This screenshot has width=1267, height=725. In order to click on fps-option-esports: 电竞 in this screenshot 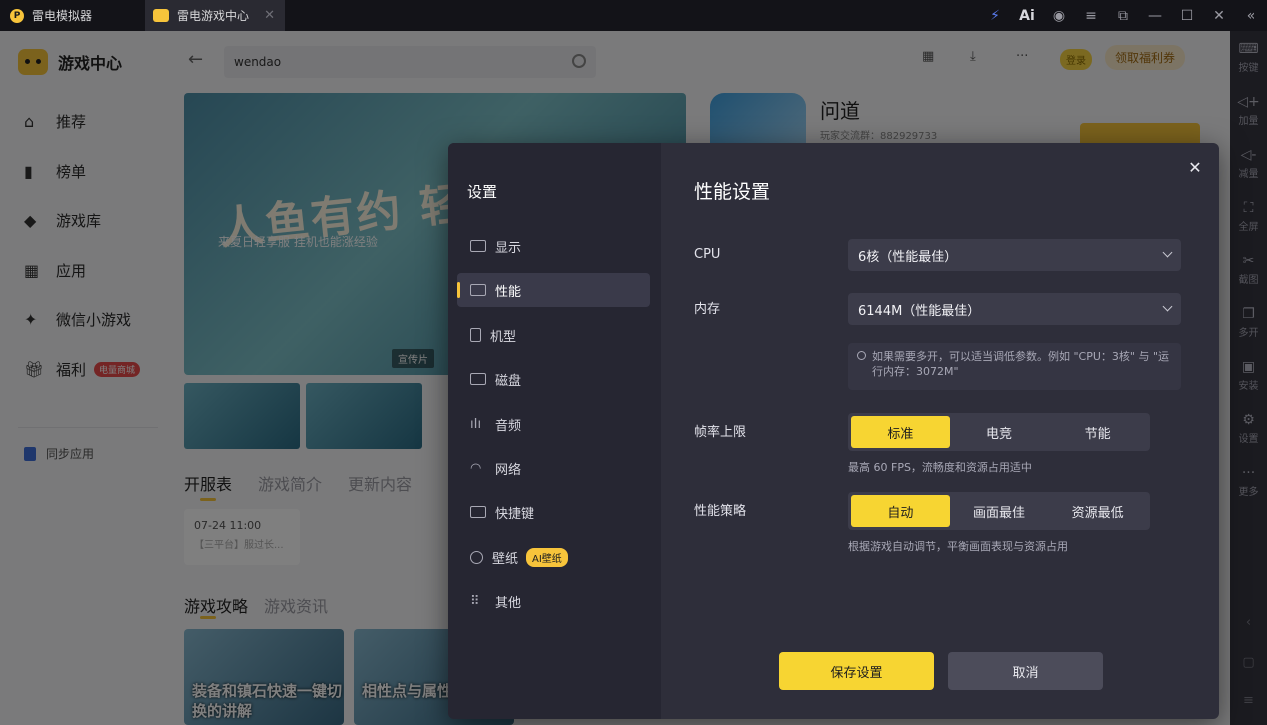, I will do `click(999, 432)`.